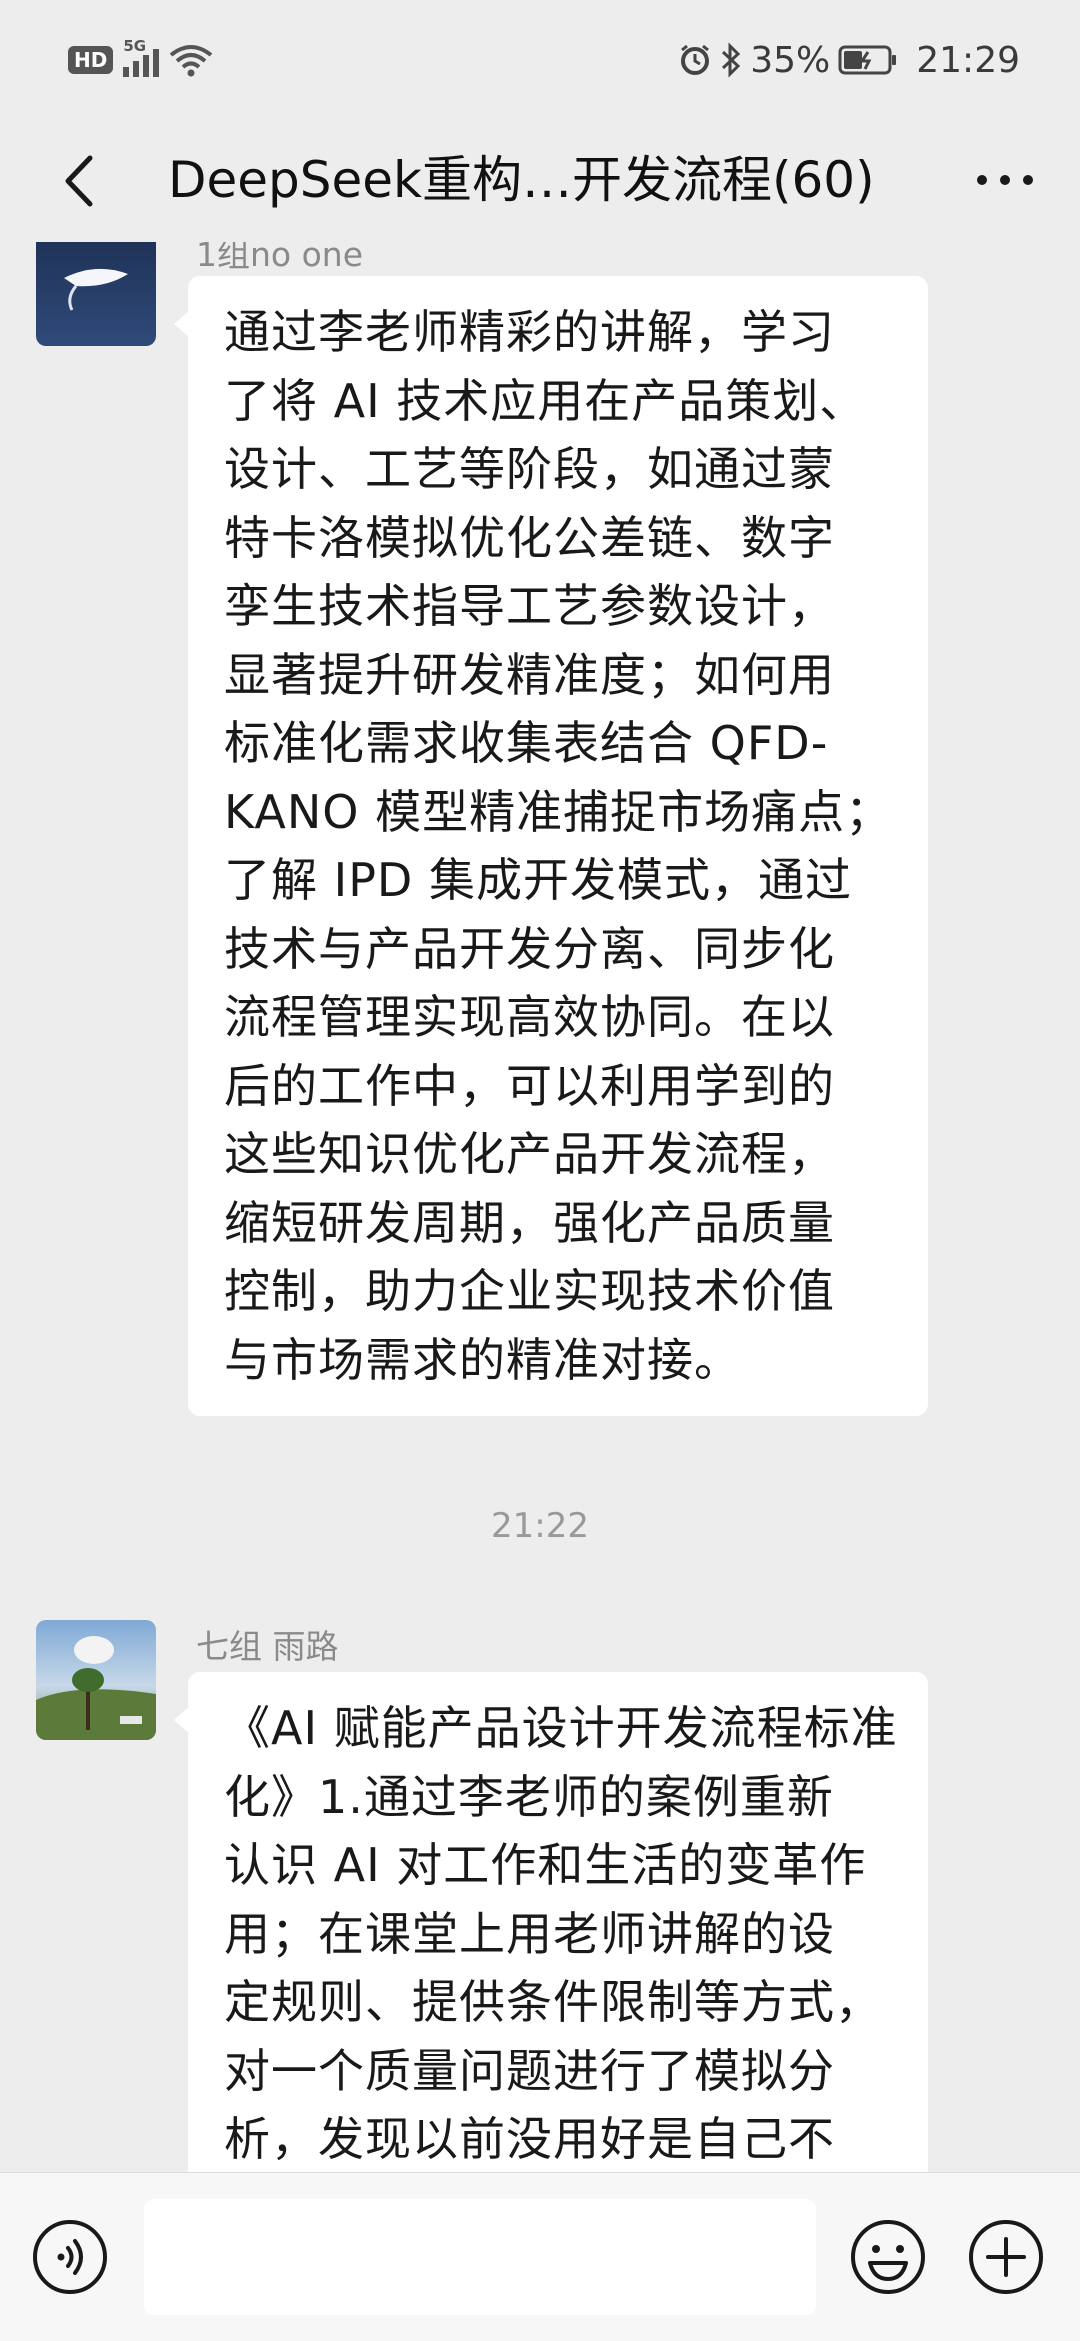 This screenshot has height=2341, width=1080. I want to click on message-line: 与市场需求的精准对接。, so click(482, 1359).